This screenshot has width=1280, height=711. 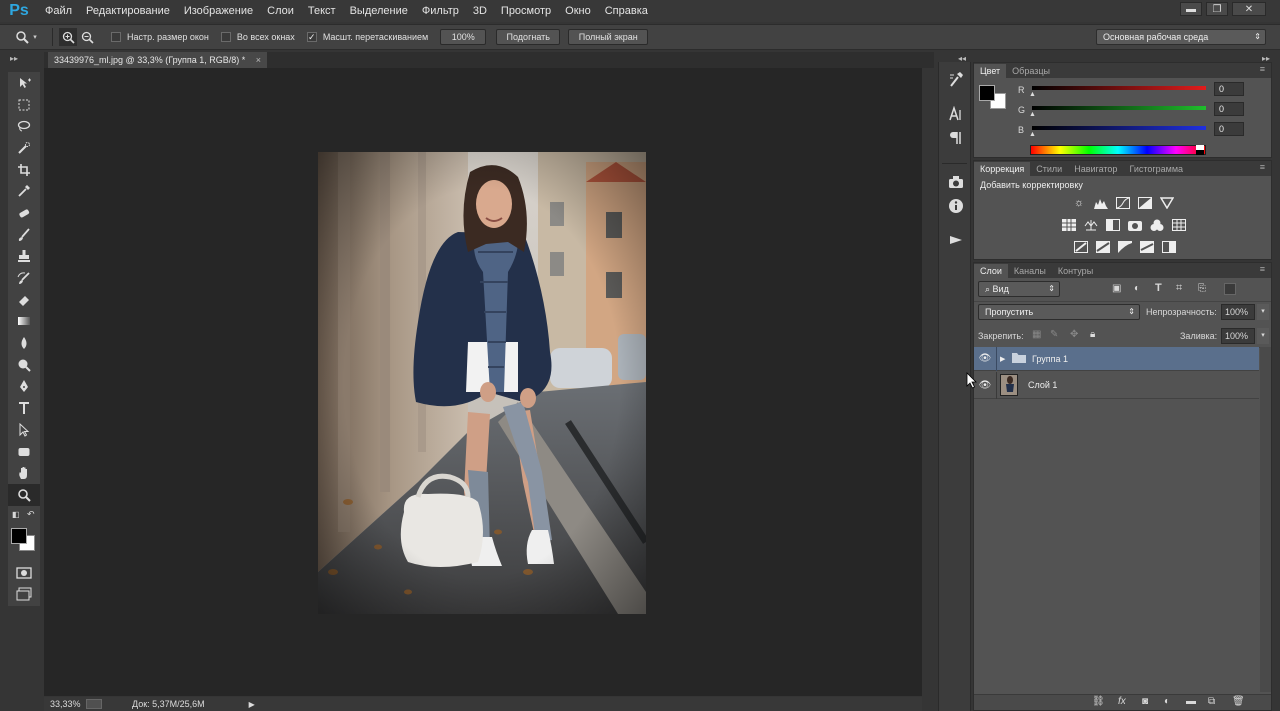 I want to click on fill-screen-button: Полный экран, so click(x=608, y=37).